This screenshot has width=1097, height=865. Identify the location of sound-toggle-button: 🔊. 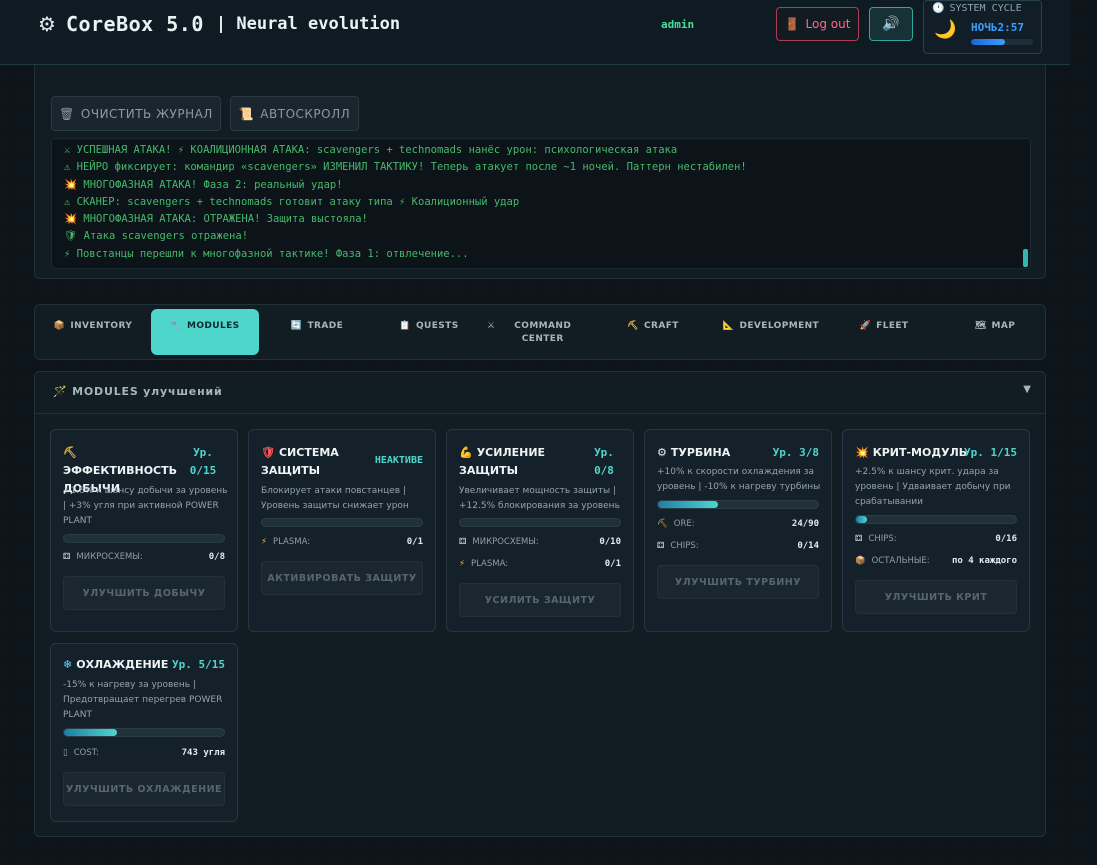
(891, 24).